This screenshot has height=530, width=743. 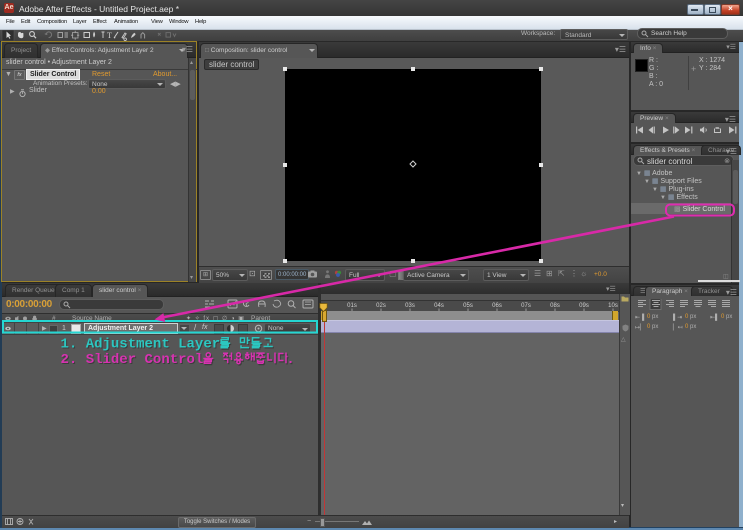 I want to click on svg-text: 2. Slider Control, so click(x=132, y=360).